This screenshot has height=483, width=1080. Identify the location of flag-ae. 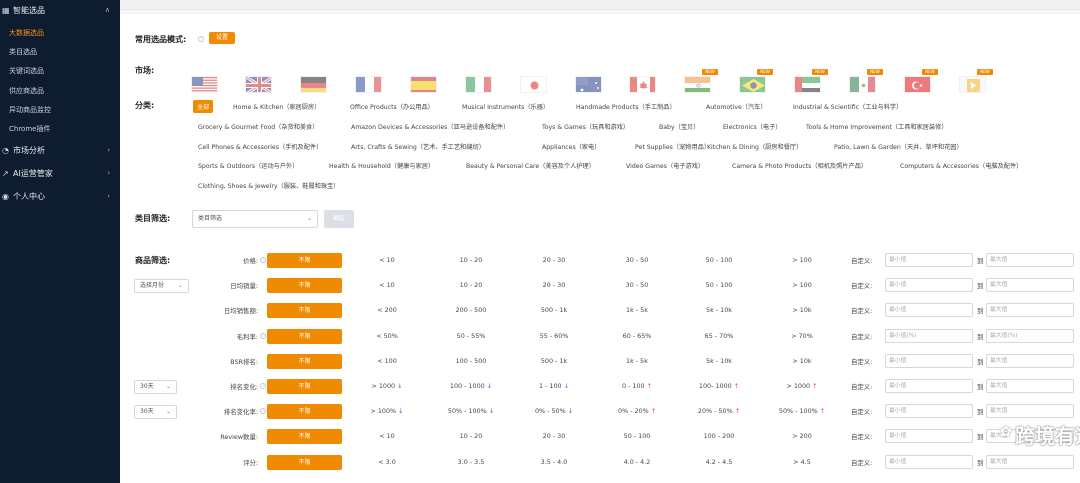
(807, 84).